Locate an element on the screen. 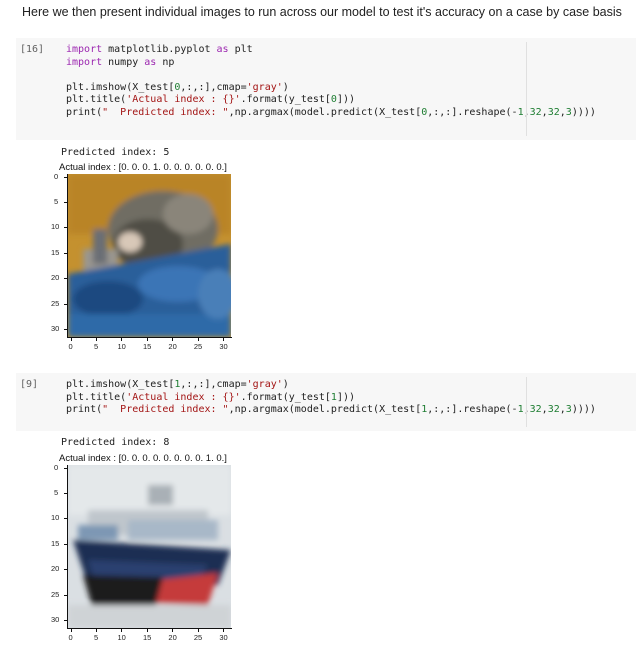  y-tick-label: 25 is located at coordinates (55, 594).